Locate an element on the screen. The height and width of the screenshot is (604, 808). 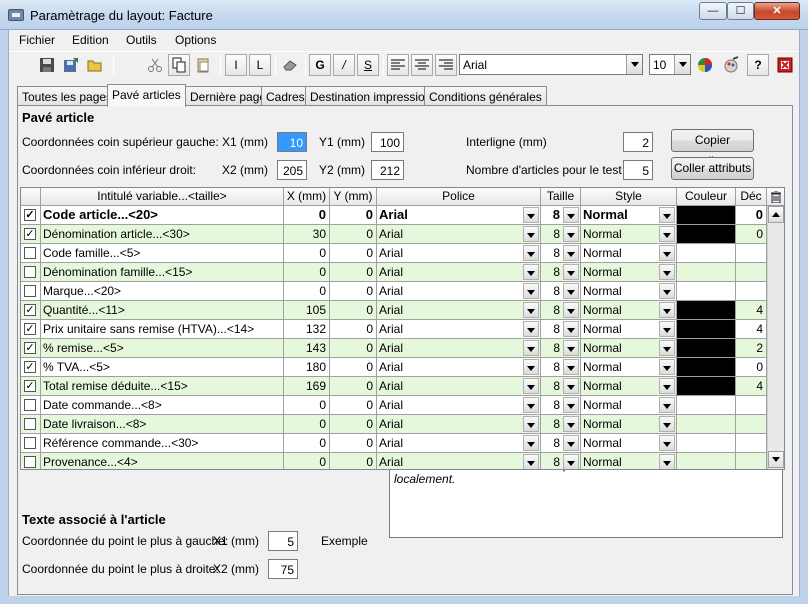
row-label: Dénomination famille...<15> is located at coordinates (162, 272).